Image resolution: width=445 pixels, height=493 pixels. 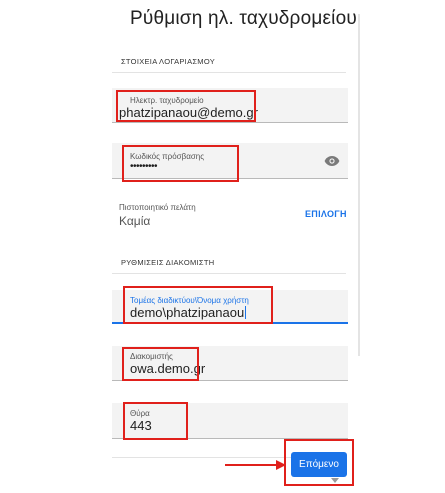 What do you see at coordinates (135, 221) in the screenshot?
I see `certificate-value: Καμία` at bounding box center [135, 221].